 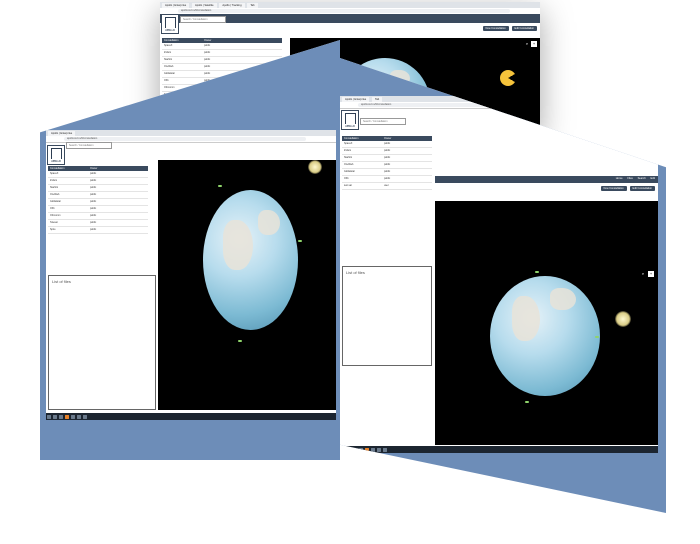 I want to click on table-row: Telesat public, so click(x=98, y=223).